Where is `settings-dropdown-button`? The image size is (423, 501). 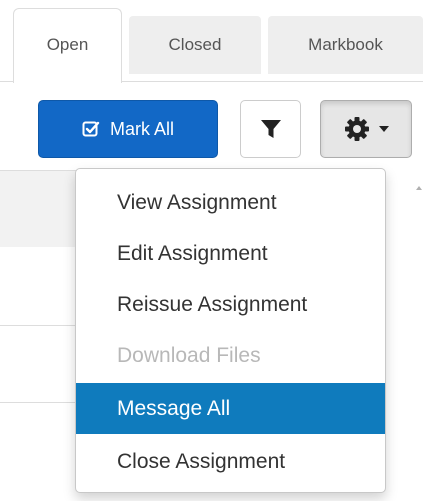
settings-dropdown-button is located at coordinates (366, 129).